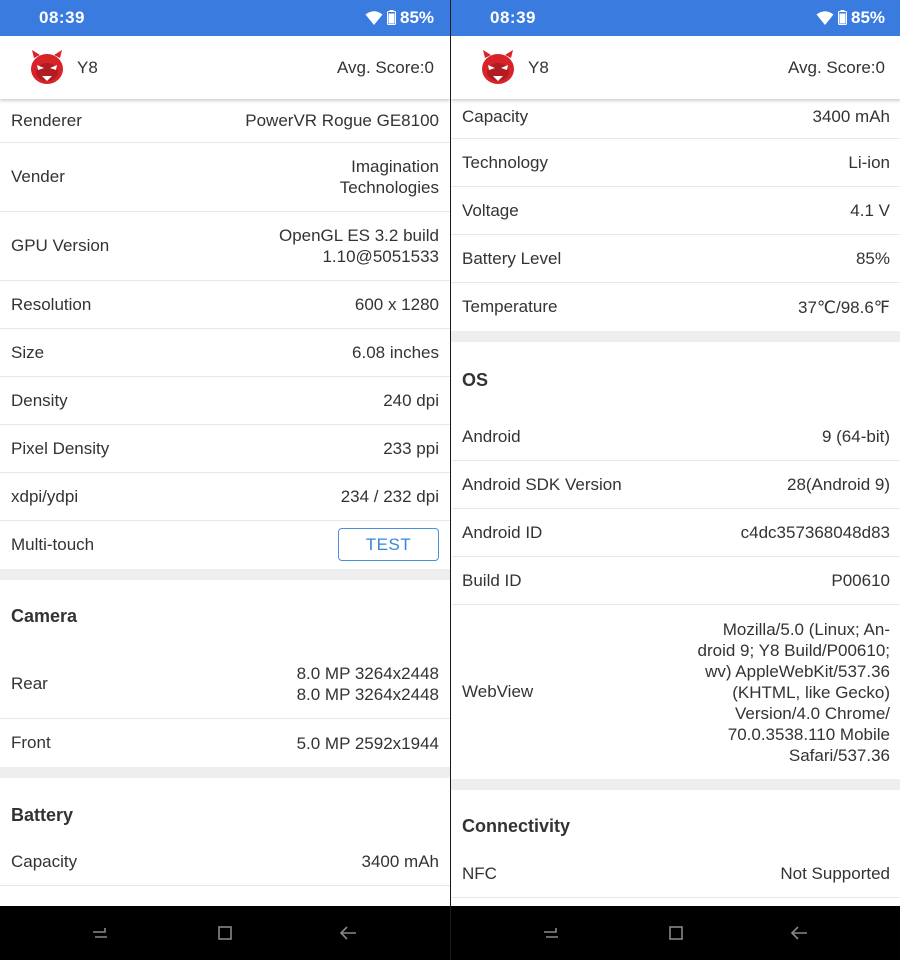 The height and width of the screenshot is (960, 900). What do you see at coordinates (815, 532) in the screenshot?
I see `row-value: c4dc357368048d83` at bounding box center [815, 532].